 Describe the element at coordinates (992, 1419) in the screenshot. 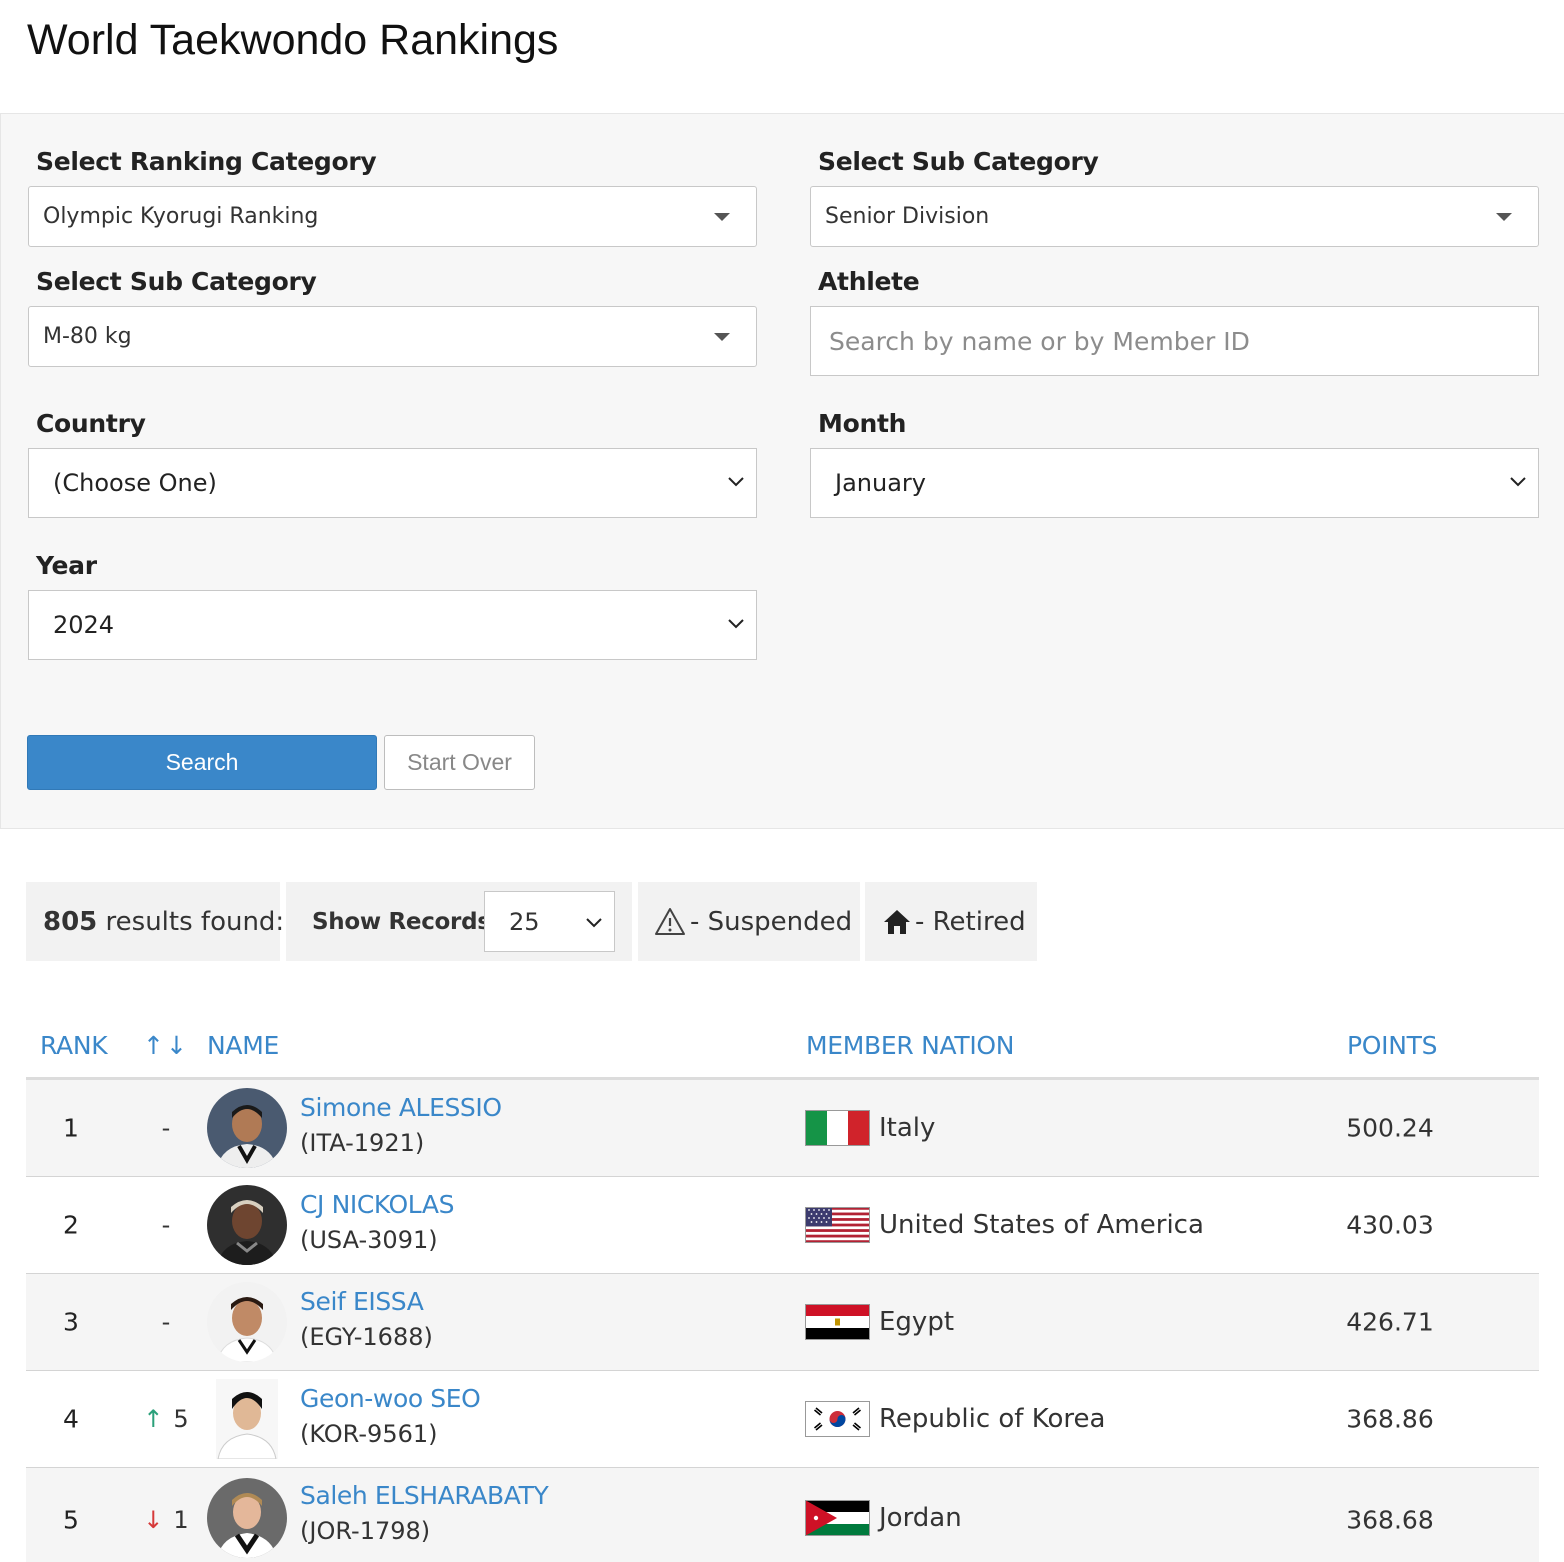

I see `member-nation: Republic of Korea` at that location.